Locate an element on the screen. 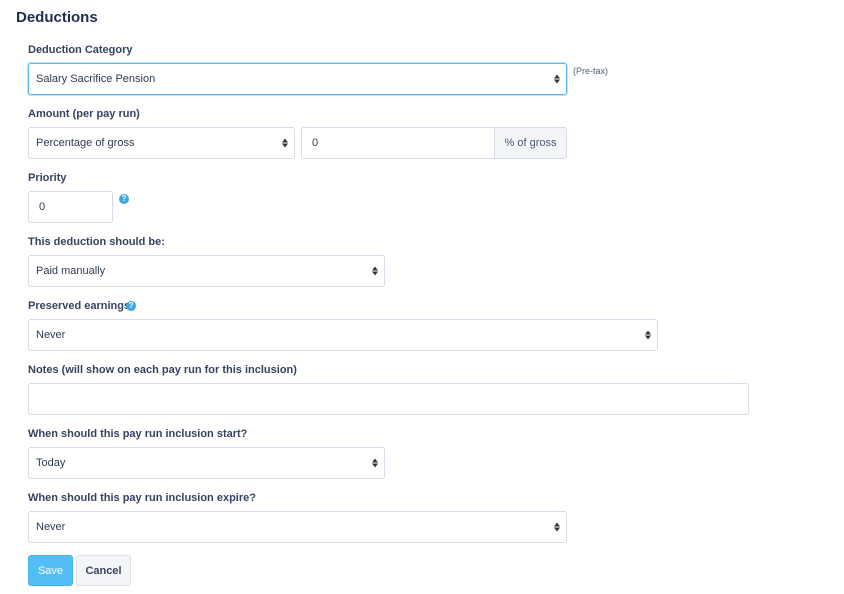 The height and width of the screenshot is (594, 844). amount-input-value: 0 is located at coordinates (315, 143).